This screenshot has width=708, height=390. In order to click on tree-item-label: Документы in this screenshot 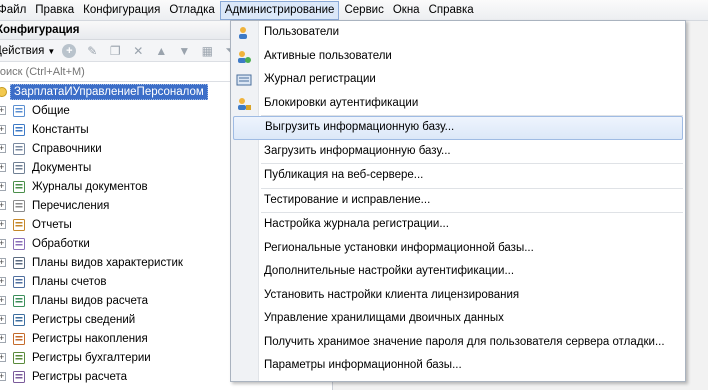, I will do `click(62, 167)`.